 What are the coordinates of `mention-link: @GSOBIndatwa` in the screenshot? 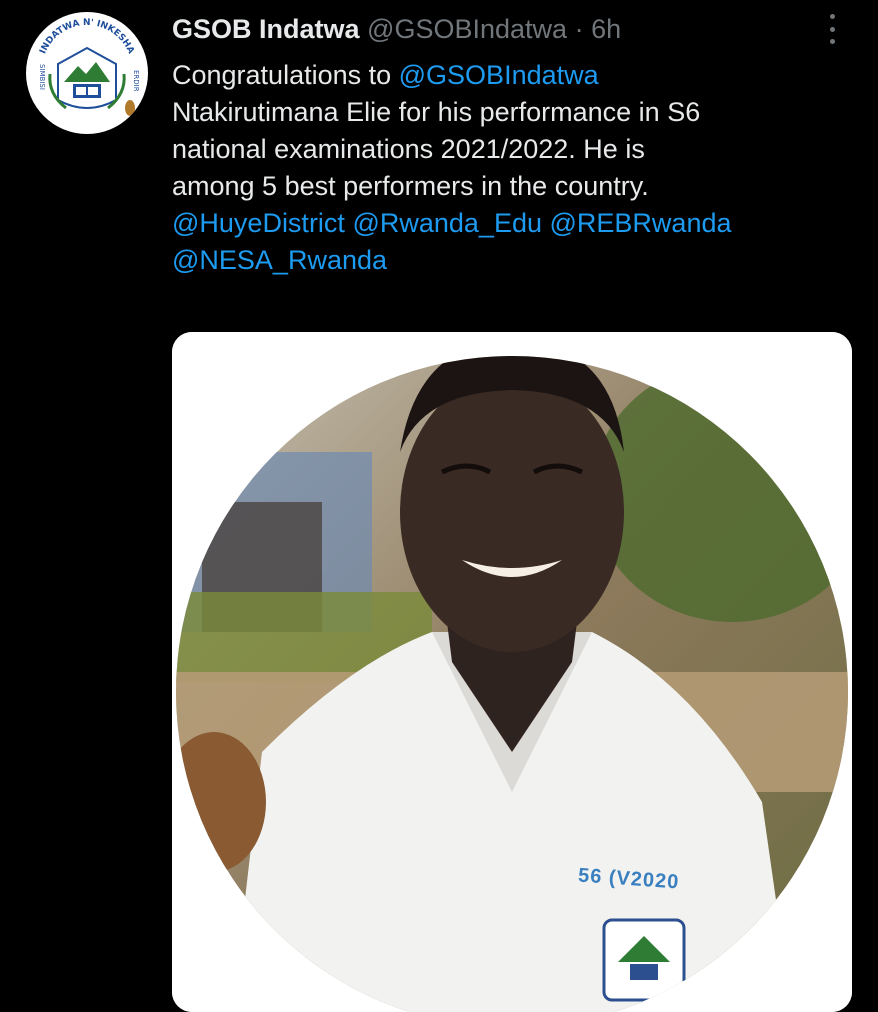 It's located at (499, 75).